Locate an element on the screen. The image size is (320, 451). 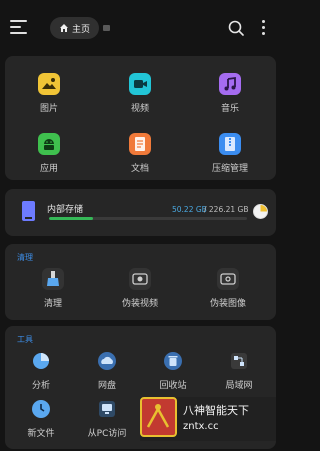
internal-storage-card: 内部存储 50.22 GB / 226.21 GB is located at coordinates (140, 212).